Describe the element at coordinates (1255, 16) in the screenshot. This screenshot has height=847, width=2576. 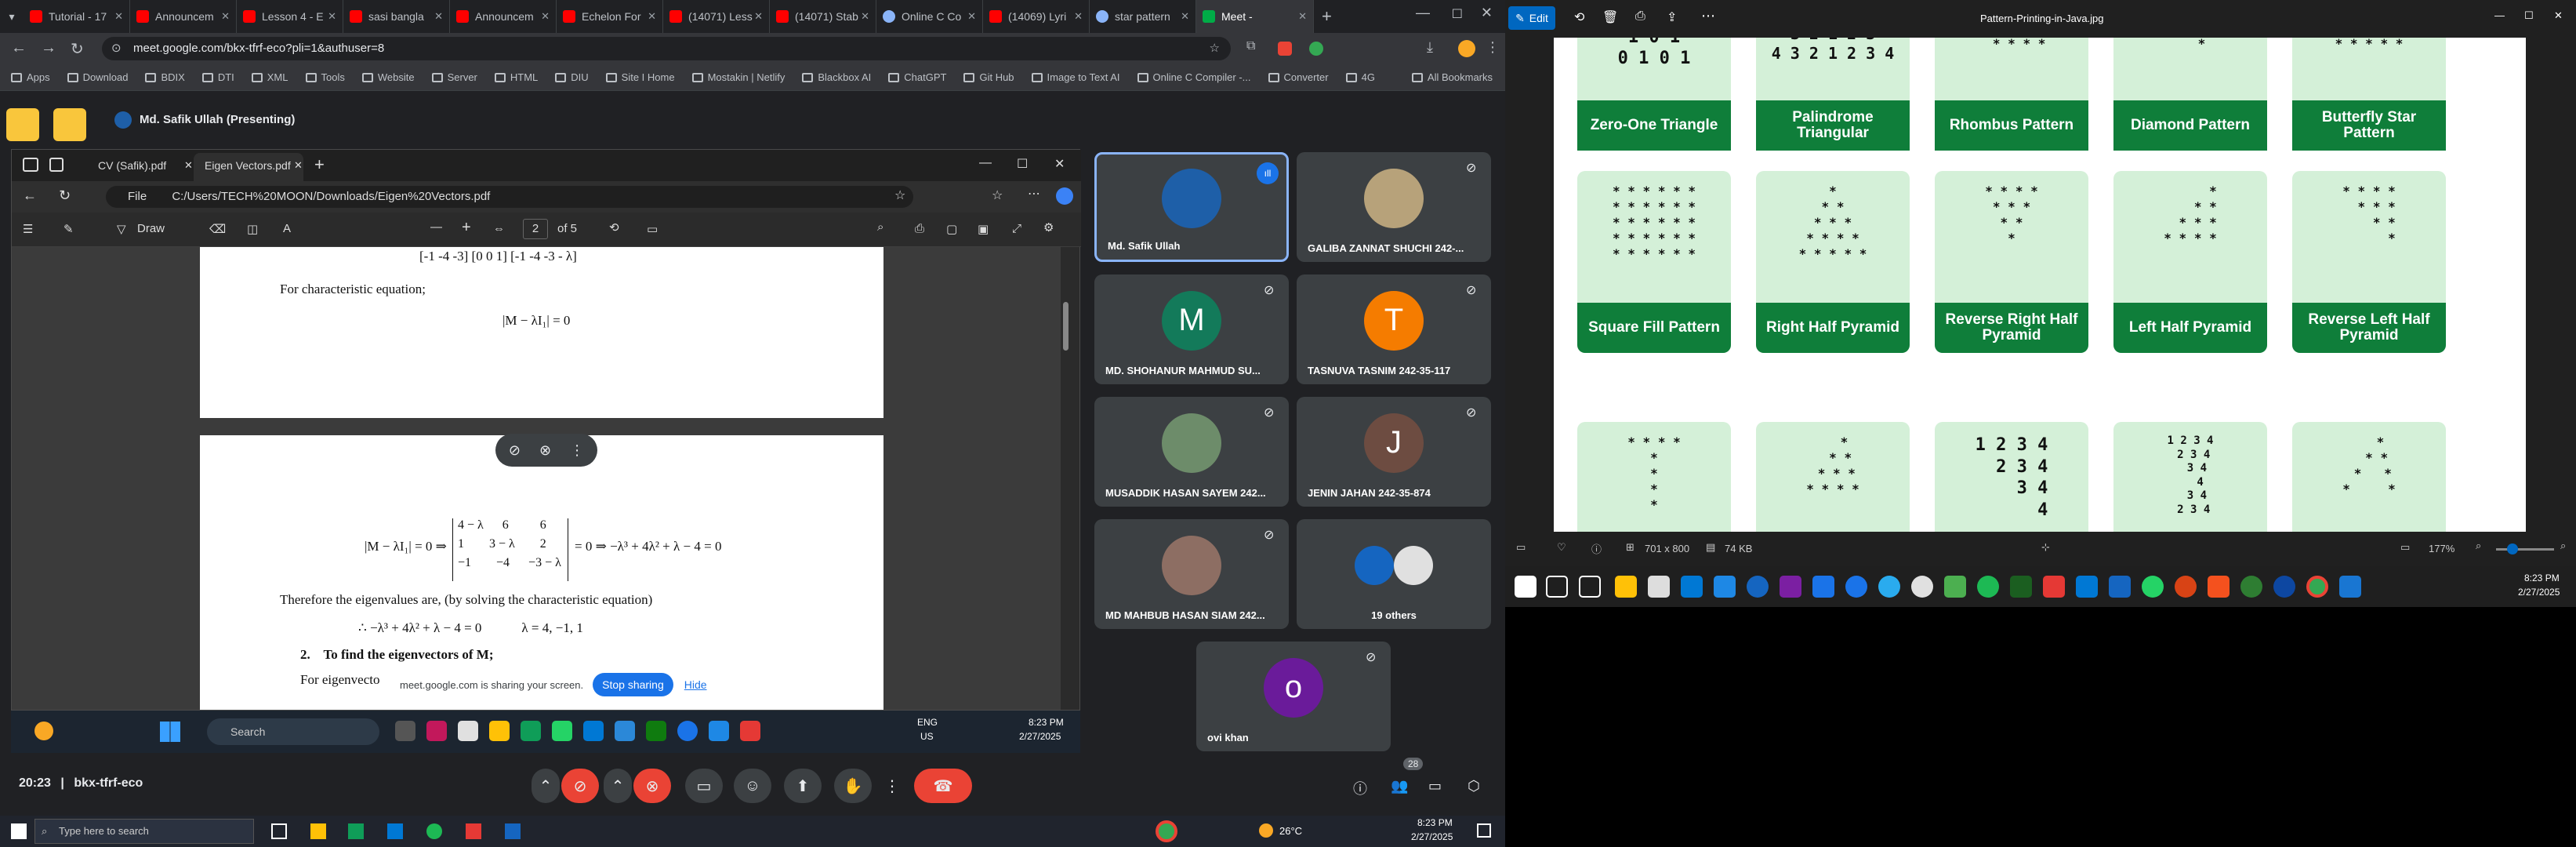
I see `browser-tab: Meet - ✕` at that location.